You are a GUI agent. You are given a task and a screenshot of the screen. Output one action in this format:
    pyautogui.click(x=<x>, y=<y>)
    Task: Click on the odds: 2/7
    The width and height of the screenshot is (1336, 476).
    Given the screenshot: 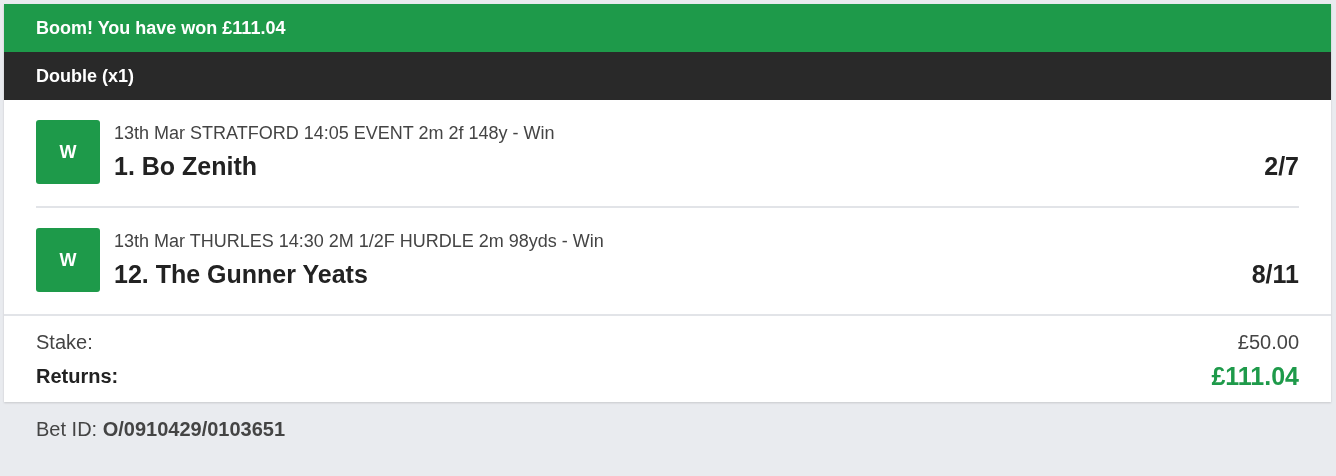 What is the action you would take?
    pyautogui.click(x=1281, y=166)
    